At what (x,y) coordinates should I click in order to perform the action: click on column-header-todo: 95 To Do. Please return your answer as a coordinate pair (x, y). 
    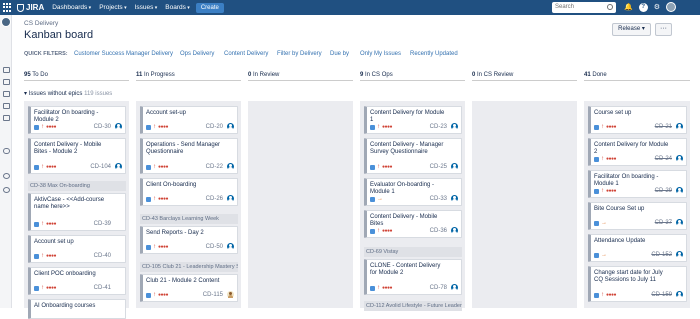
    Looking at the image, I should click on (76, 75).